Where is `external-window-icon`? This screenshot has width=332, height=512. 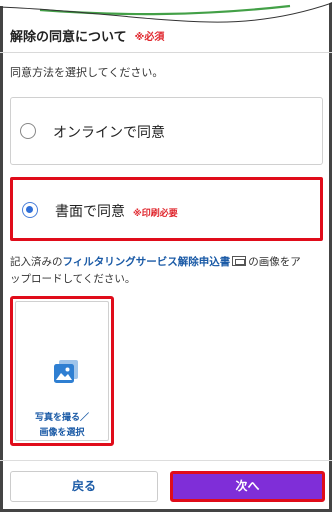 external-window-icon is located at coordinates (239, 261).